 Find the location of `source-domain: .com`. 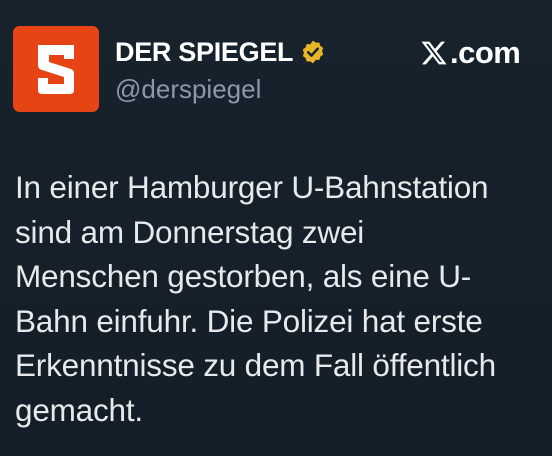

source-domain: .com is located at coordinates (485, 52).